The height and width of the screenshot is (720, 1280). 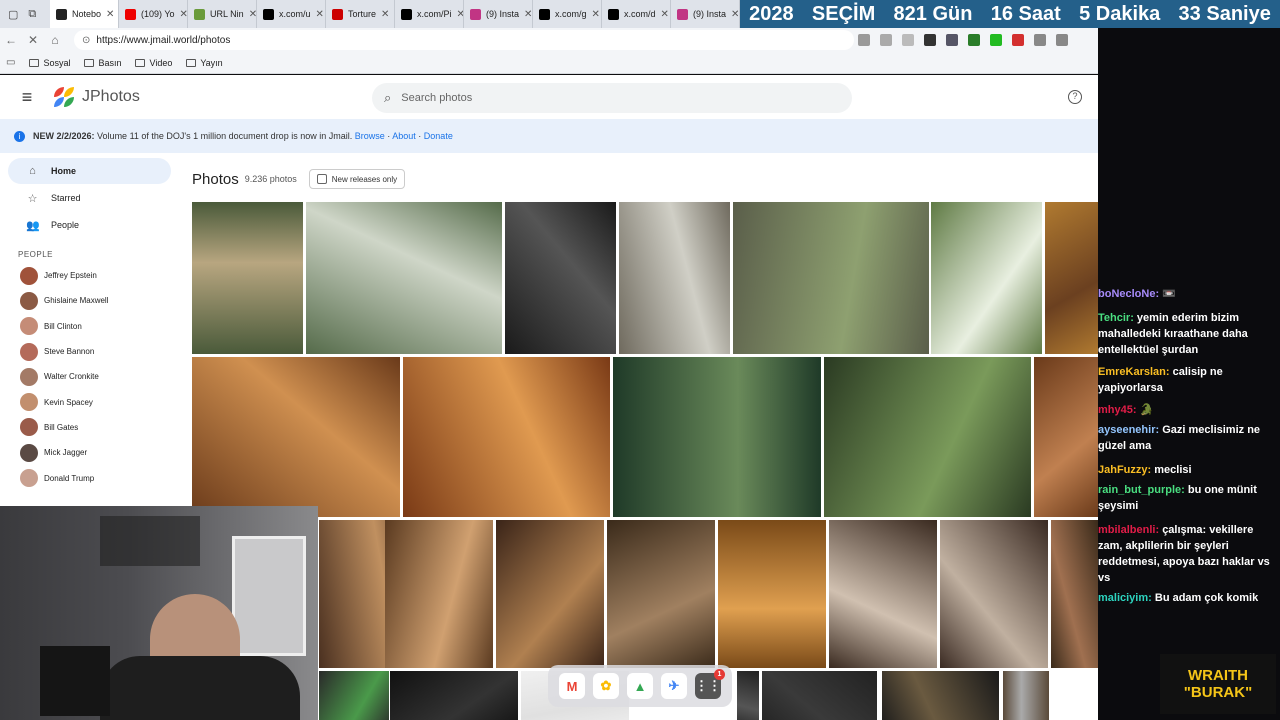 What do you see at coordinates (1075, 97) in the screenshot?
I see `help-icon: ?` at bounding box center [1075, 97].